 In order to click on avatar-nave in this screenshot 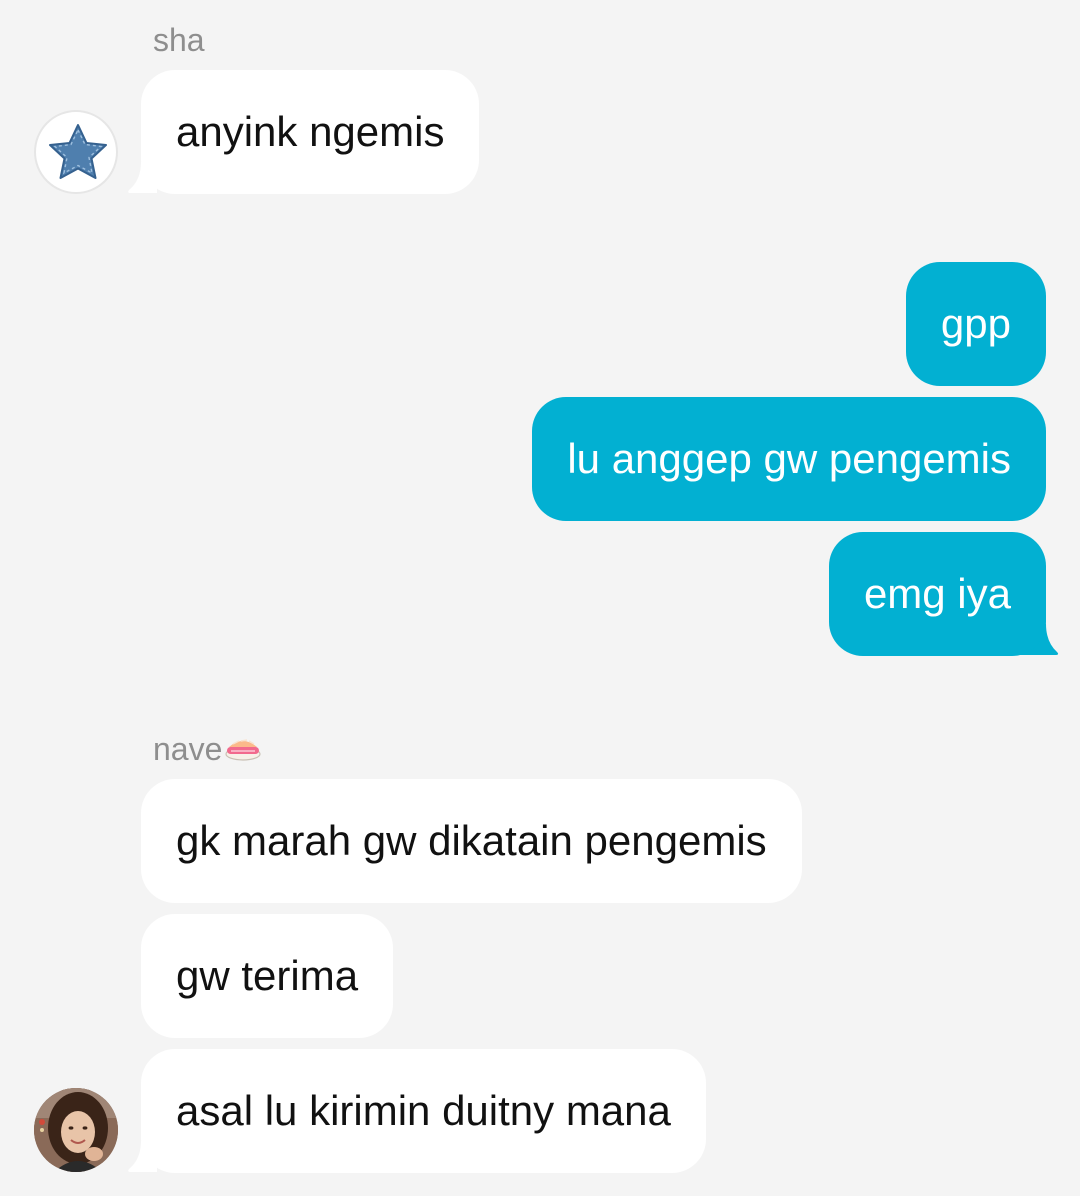, I will do `click(76, 1130)`.